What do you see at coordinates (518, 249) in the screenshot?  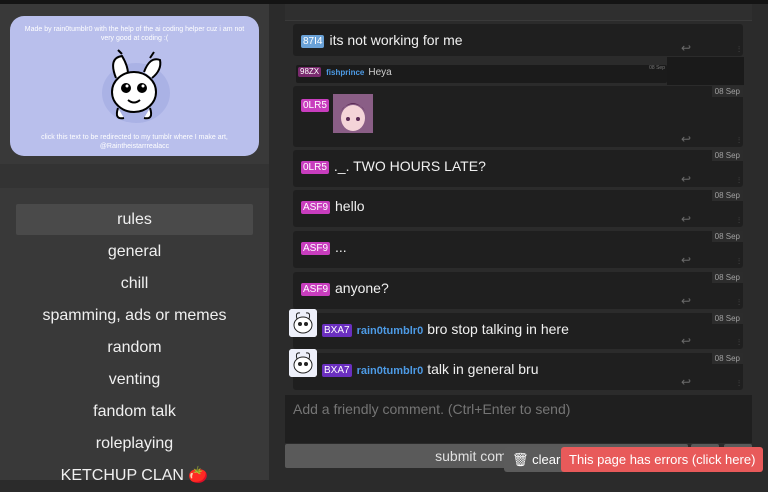 I see `message: ASF9... 08 Sep ↩ ⫶` at bounding box center [518, 249].